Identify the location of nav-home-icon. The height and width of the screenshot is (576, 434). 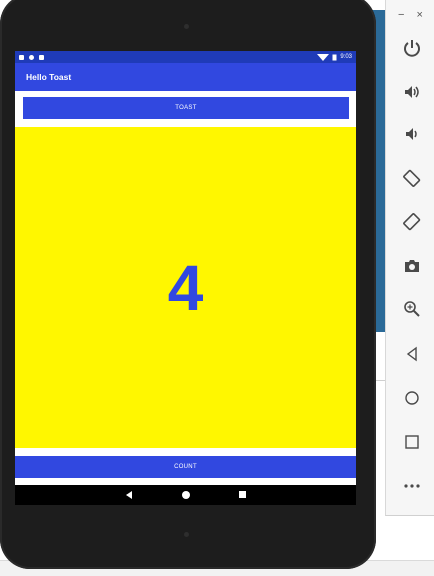
(186, 495).